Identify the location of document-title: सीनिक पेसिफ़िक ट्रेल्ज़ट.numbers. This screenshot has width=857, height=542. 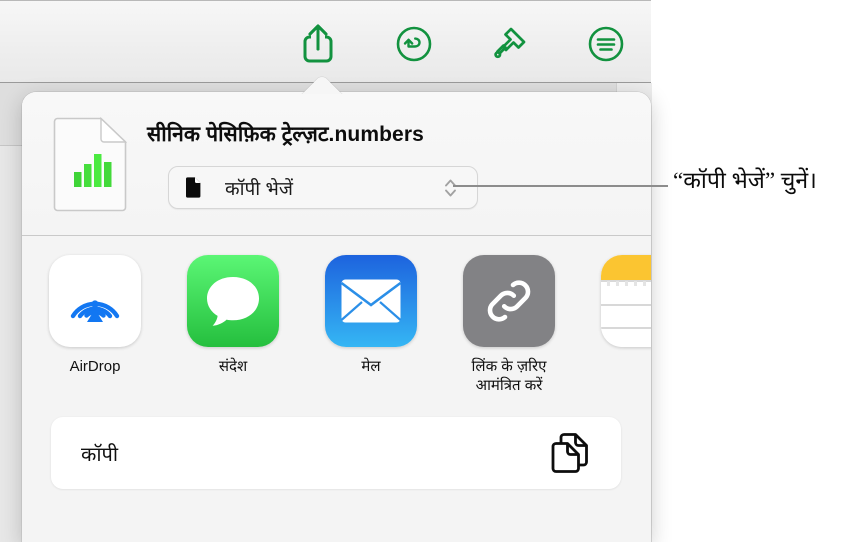
(285, 134).